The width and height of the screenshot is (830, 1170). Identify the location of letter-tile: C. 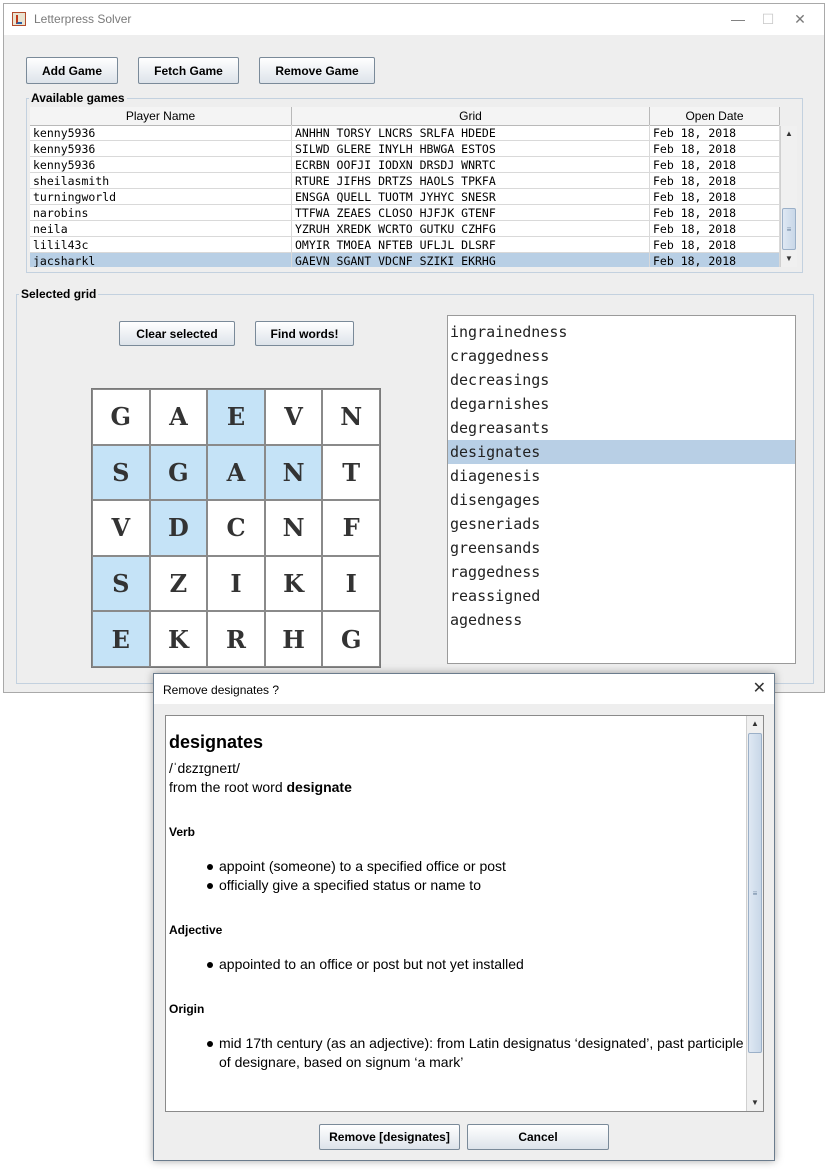
(236, 528).